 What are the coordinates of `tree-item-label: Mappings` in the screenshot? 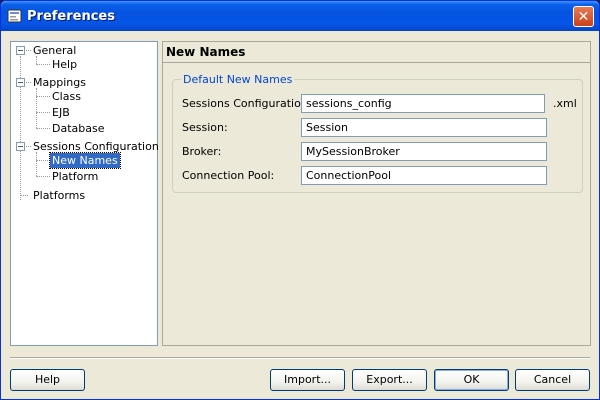 It's located at (59, 82).